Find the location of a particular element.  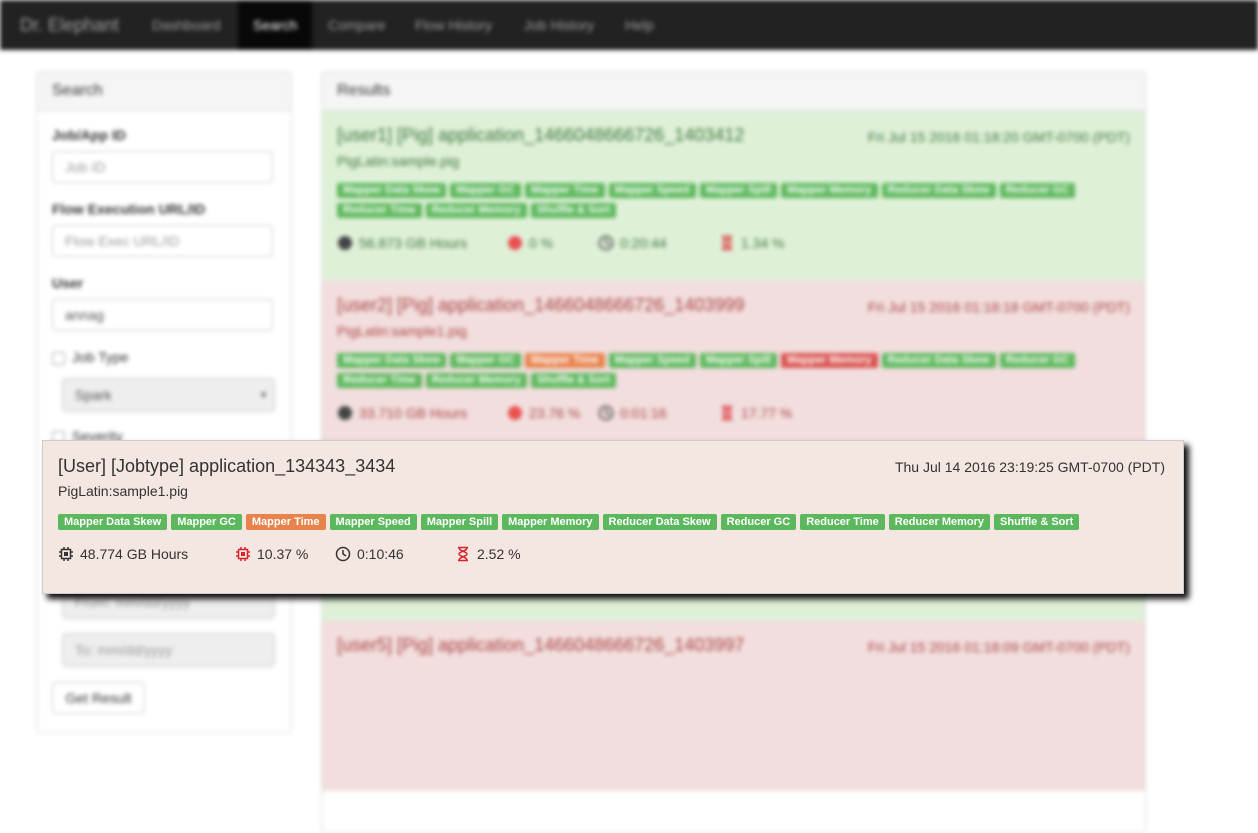

wait-stat-value: 1.34 % is located at coordinates (763, 243).